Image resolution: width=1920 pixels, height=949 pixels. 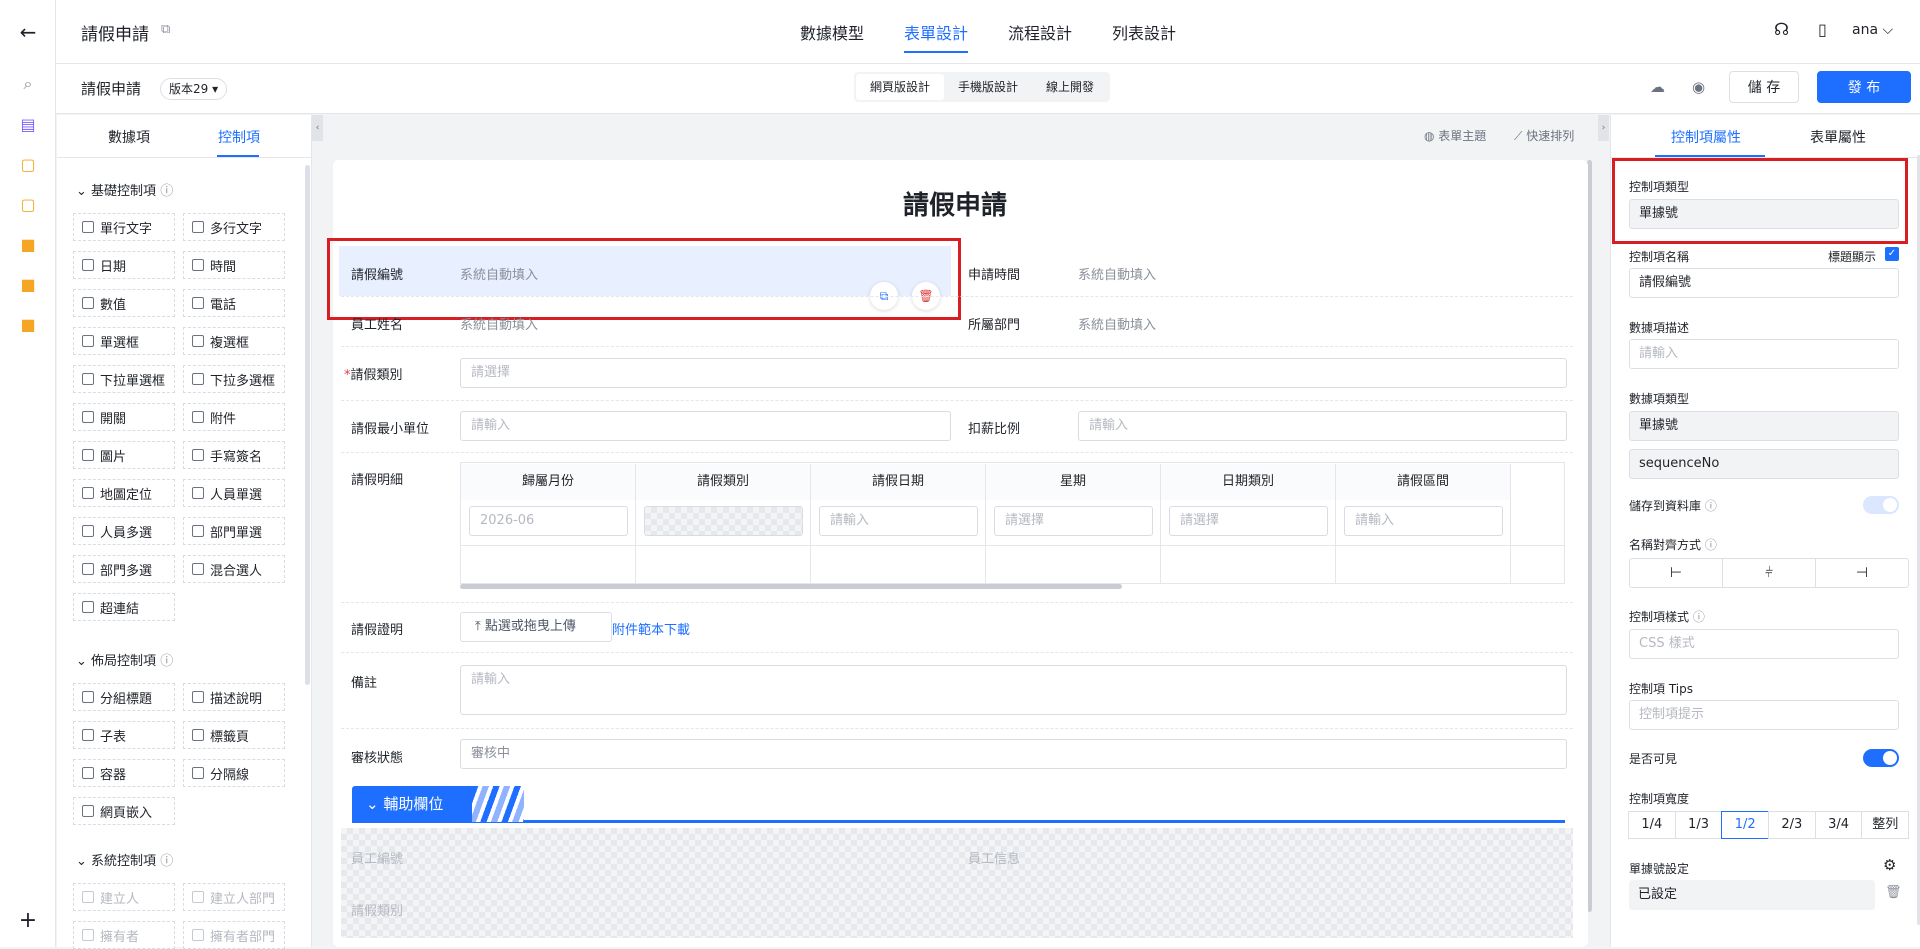 I want to click on save-button: 儲 存, so click(x=1764, y=87).